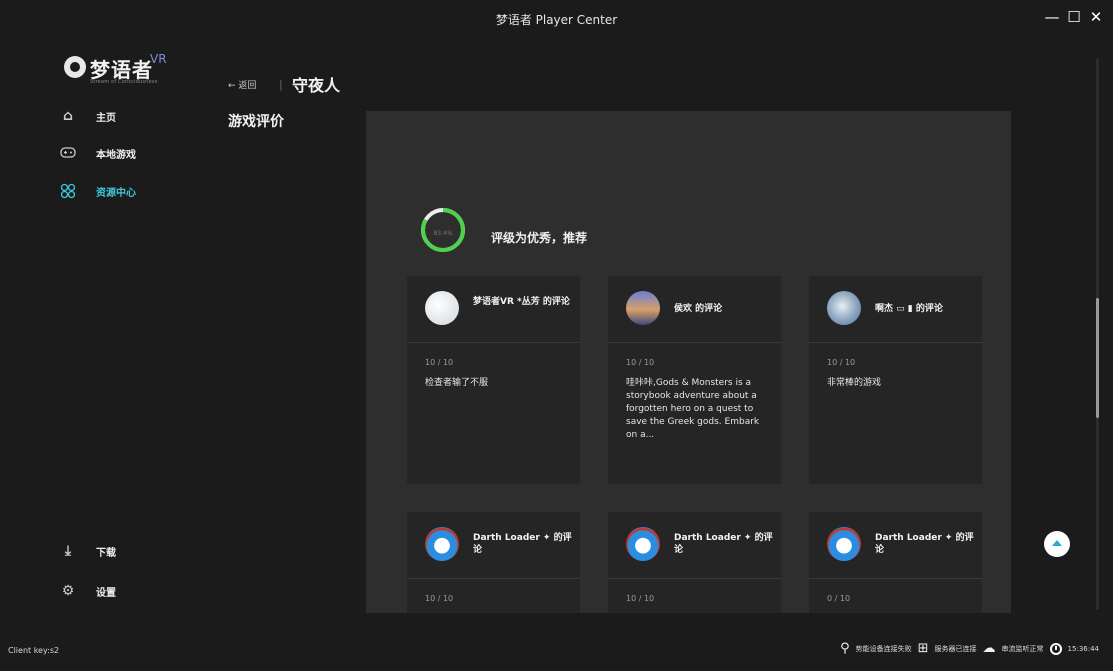  What do you see at coordinates (34, 650) in the screenshot?
I see `client-key: Client key:s2` at bounding box center [34, 650].